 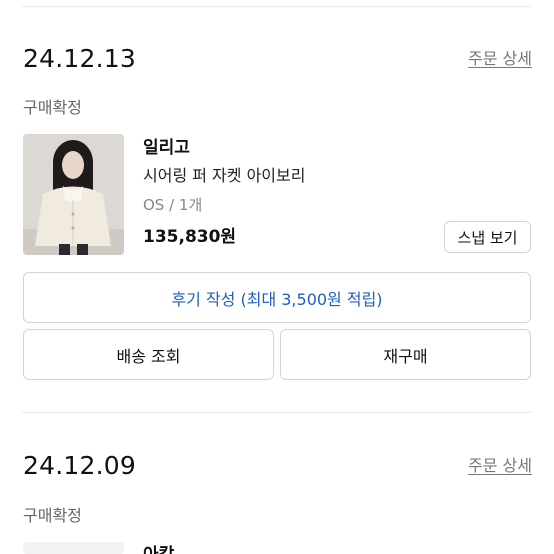 I want to click on product-option: OS / 1개, so click(x=173, y=205).